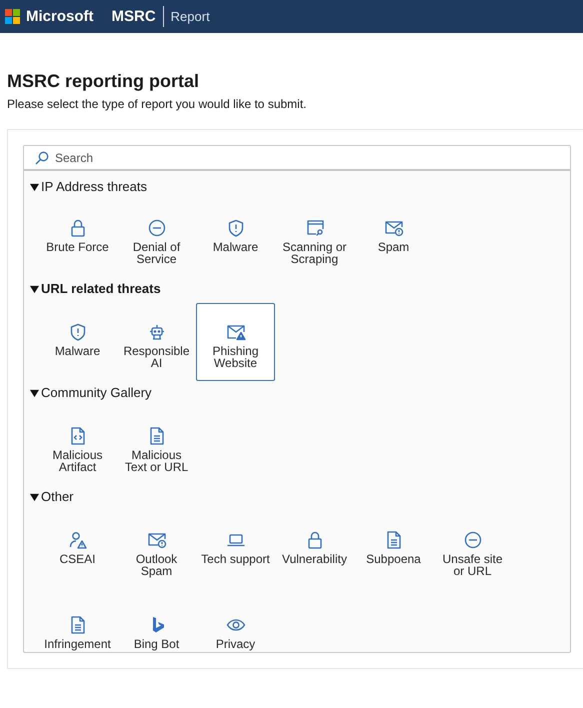 The height and width of the screenshot is (708, 583). I want to click on report-type-tile: Phishing Website, so click(235, 342).